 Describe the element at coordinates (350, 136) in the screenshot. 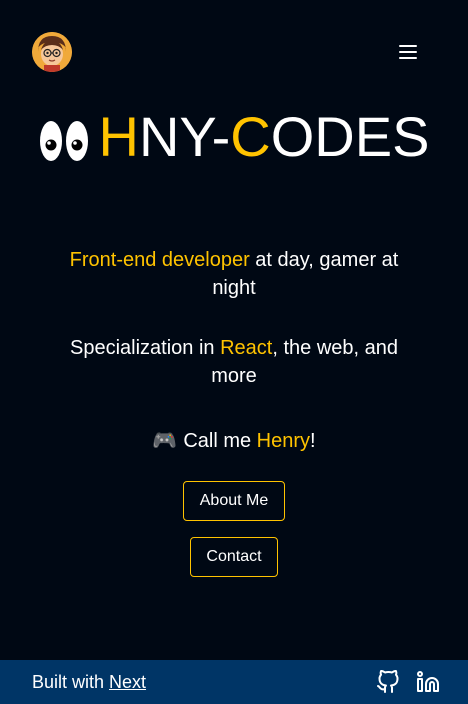

I see `logo-part-2: ODES` at that location.